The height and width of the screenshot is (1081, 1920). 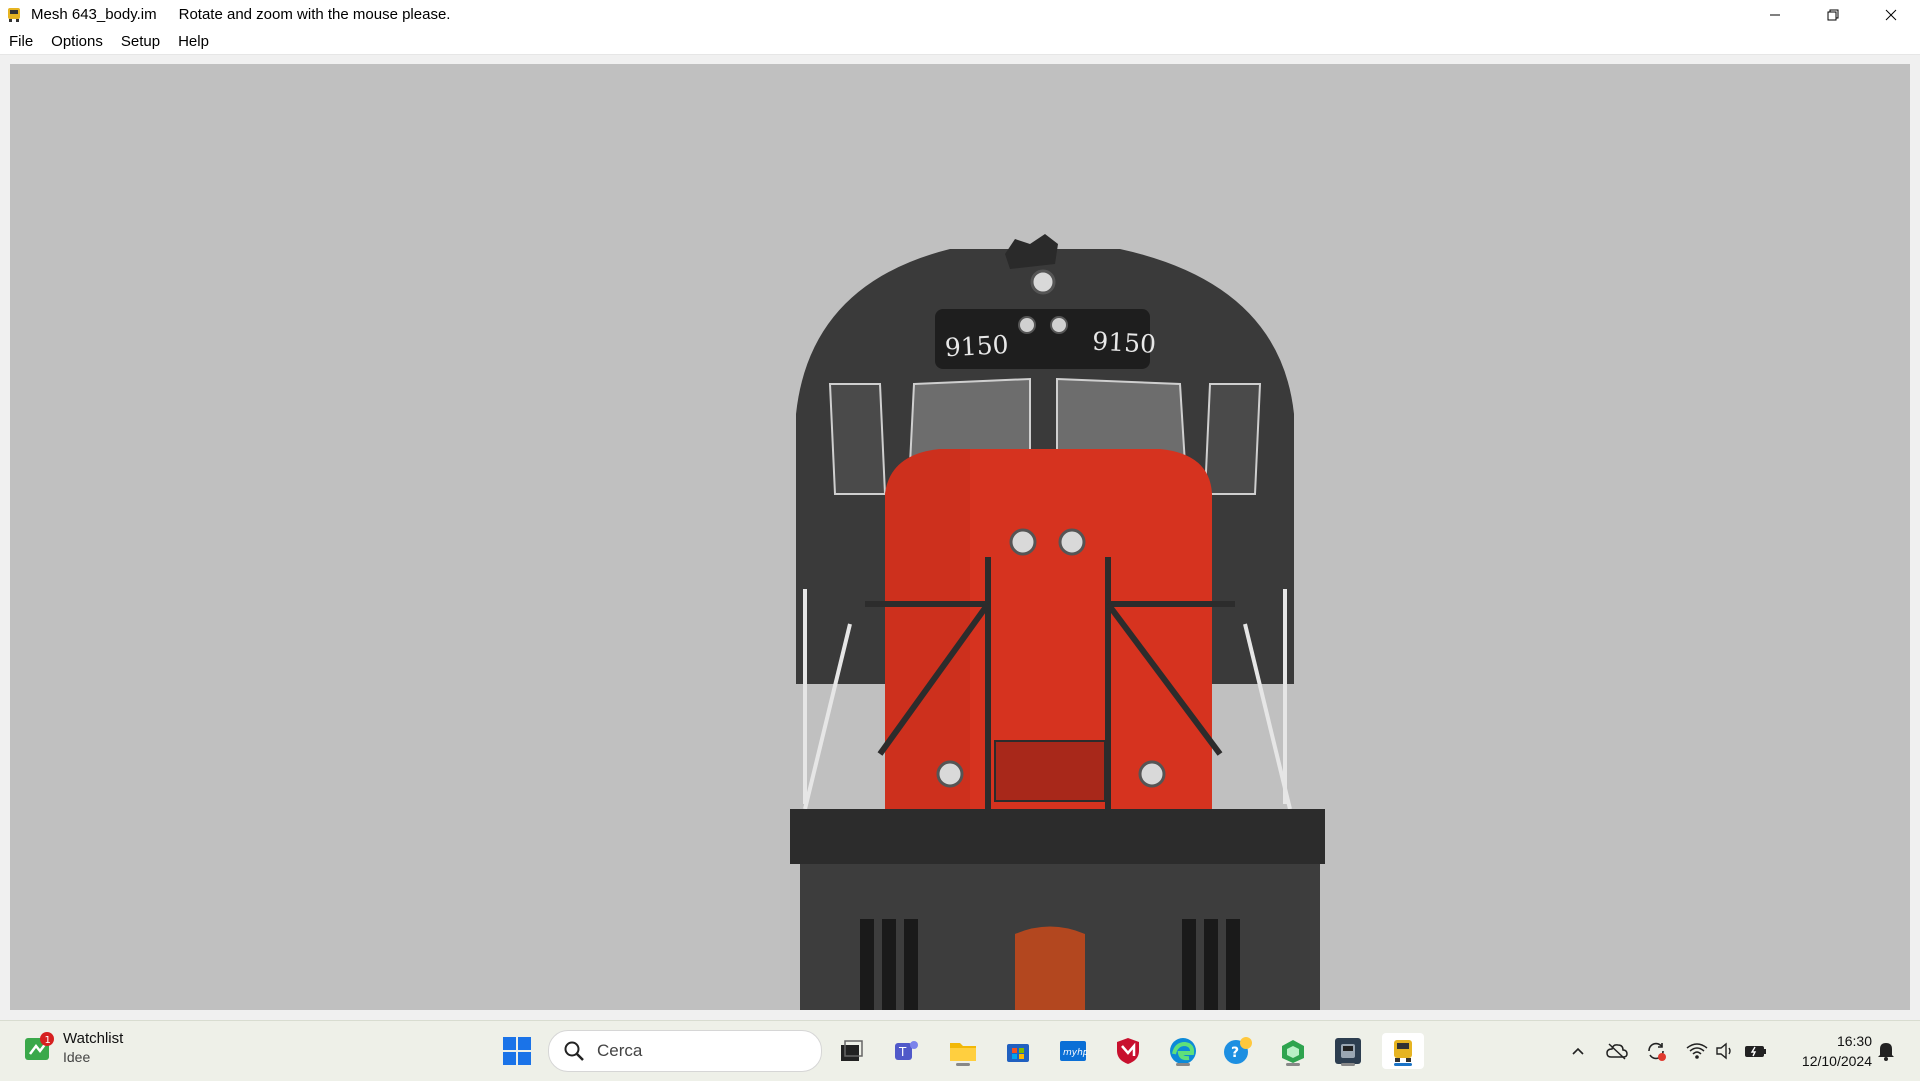 I want to click on svg-text: myhp, so click(x=1075, y=1053).